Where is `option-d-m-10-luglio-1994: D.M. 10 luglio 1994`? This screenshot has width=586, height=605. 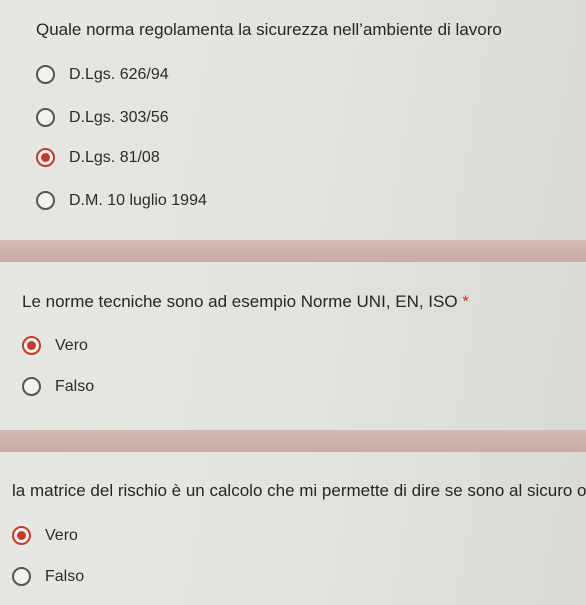 option-d-m-10-luglio-1994: D.M. 10 luglio 1994 is located at coordinates (121, 200).